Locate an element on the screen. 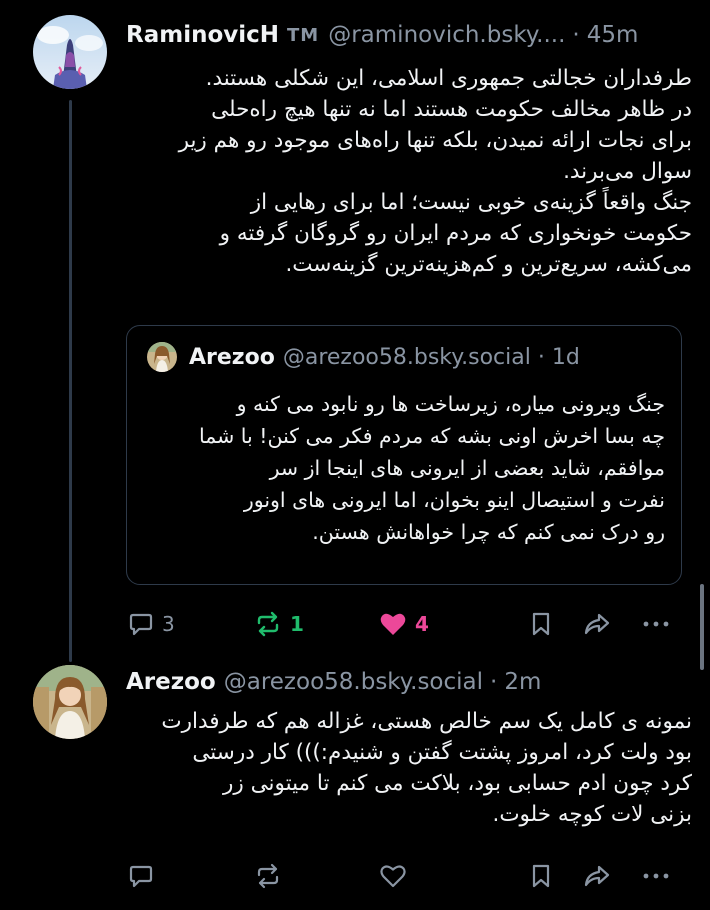 Image resolution: width=710 pixels, height=910 pixels. reply-button is located at coordinates (141, 876).